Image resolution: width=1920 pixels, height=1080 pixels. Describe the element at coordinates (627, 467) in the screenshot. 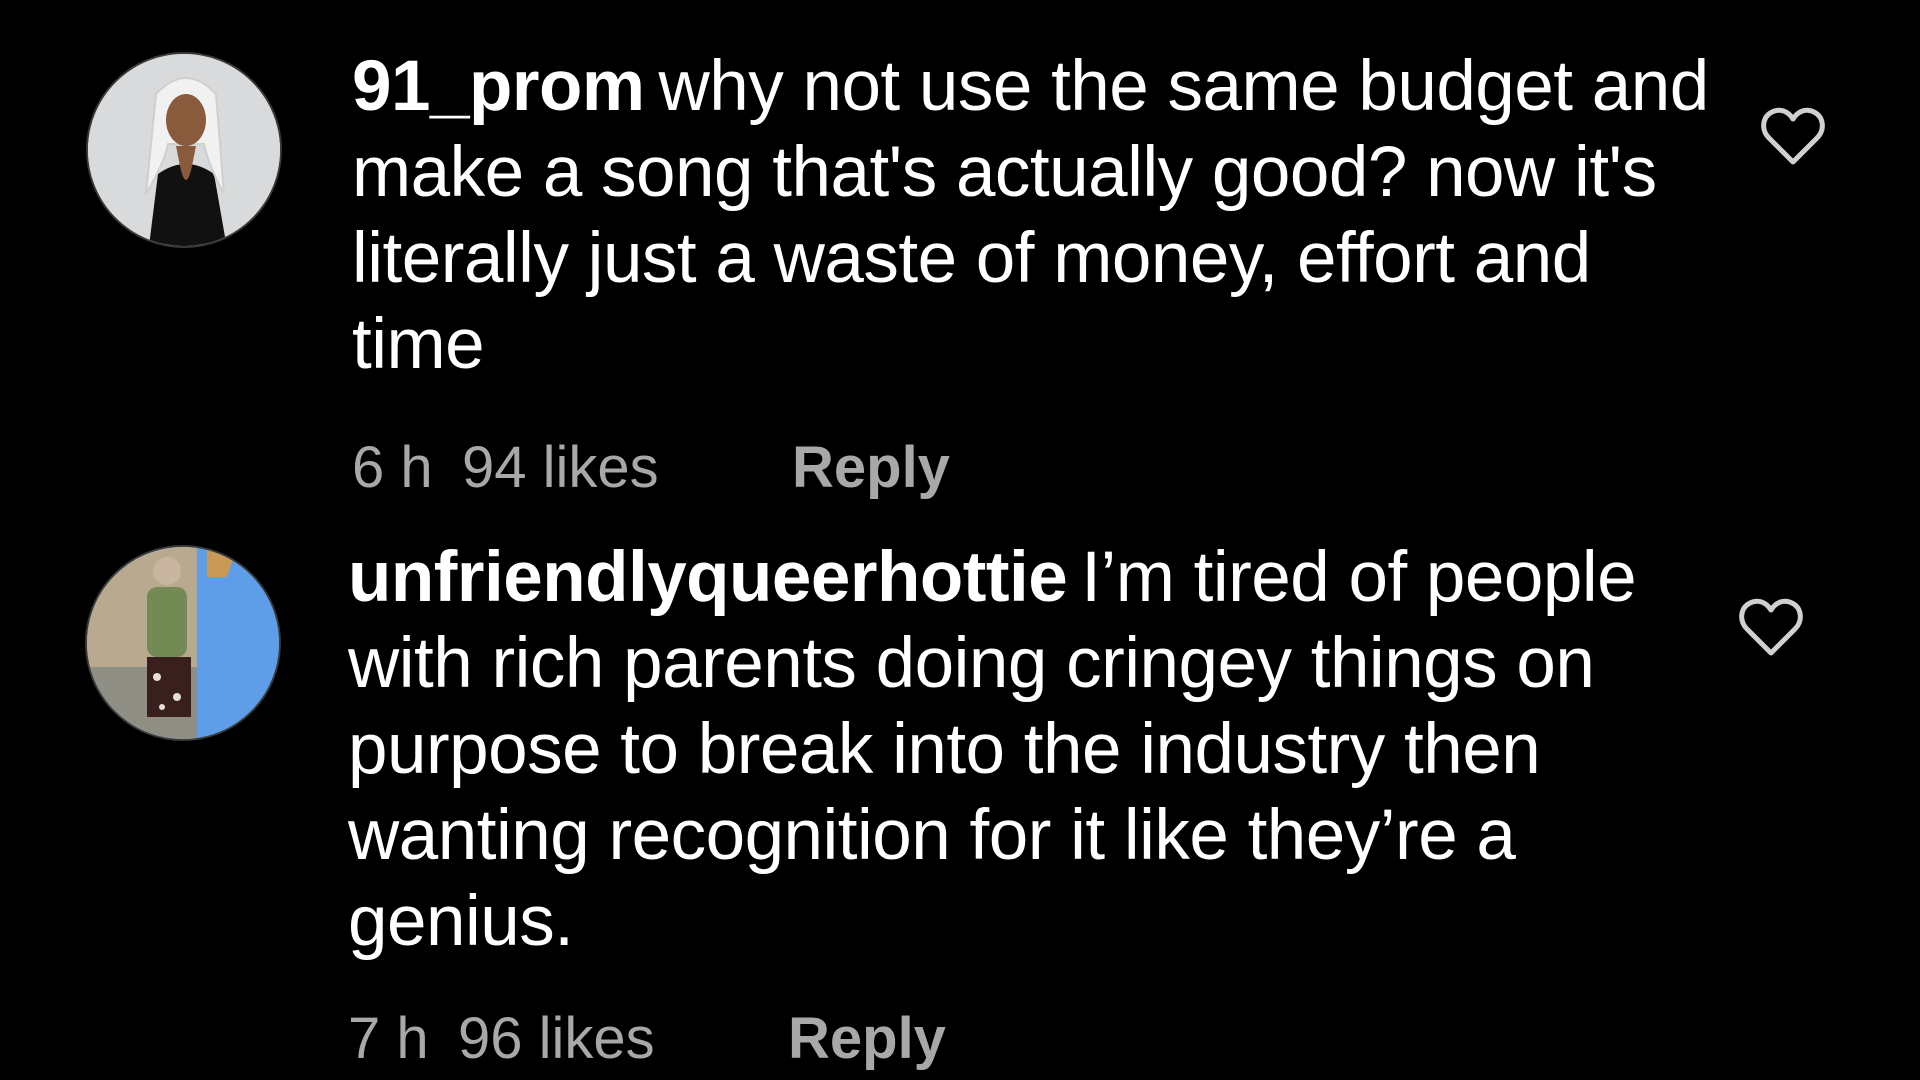

I see `comment-likes: 94 likes` at that location.